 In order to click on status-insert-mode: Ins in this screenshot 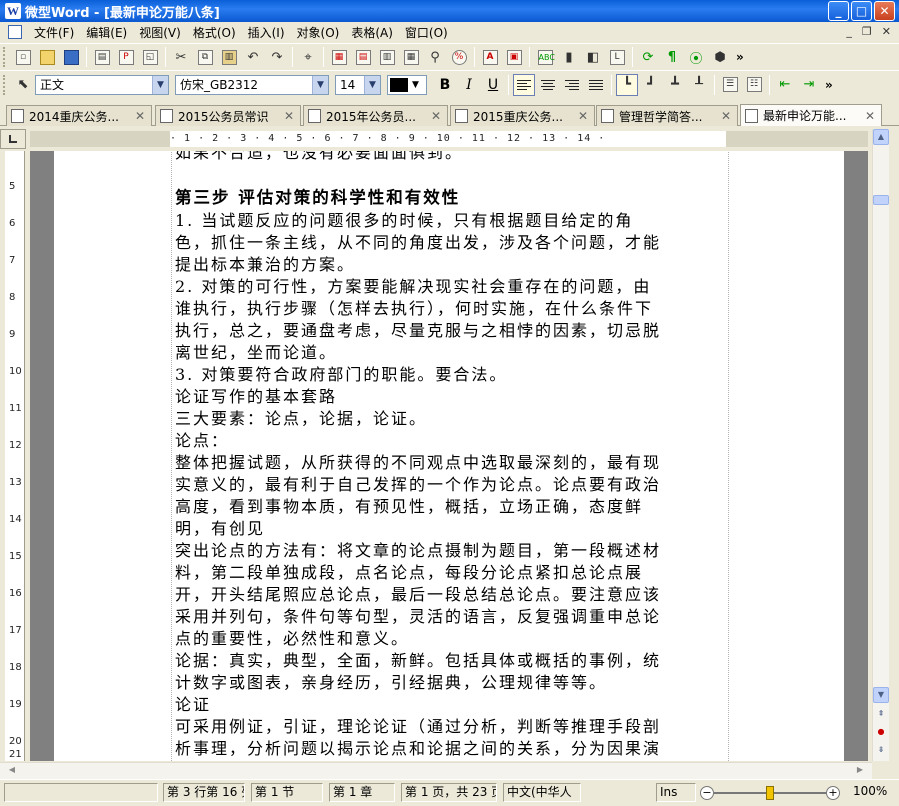, I will do `click(676, 792)`.